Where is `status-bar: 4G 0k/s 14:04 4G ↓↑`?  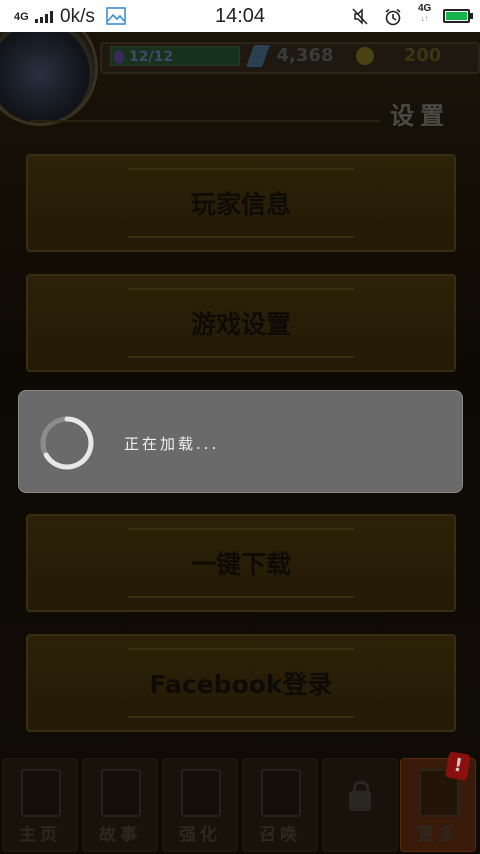 status-bar: 4G 0k/s 14:04 4G ↓↑ is located at coordinates (240, 16).